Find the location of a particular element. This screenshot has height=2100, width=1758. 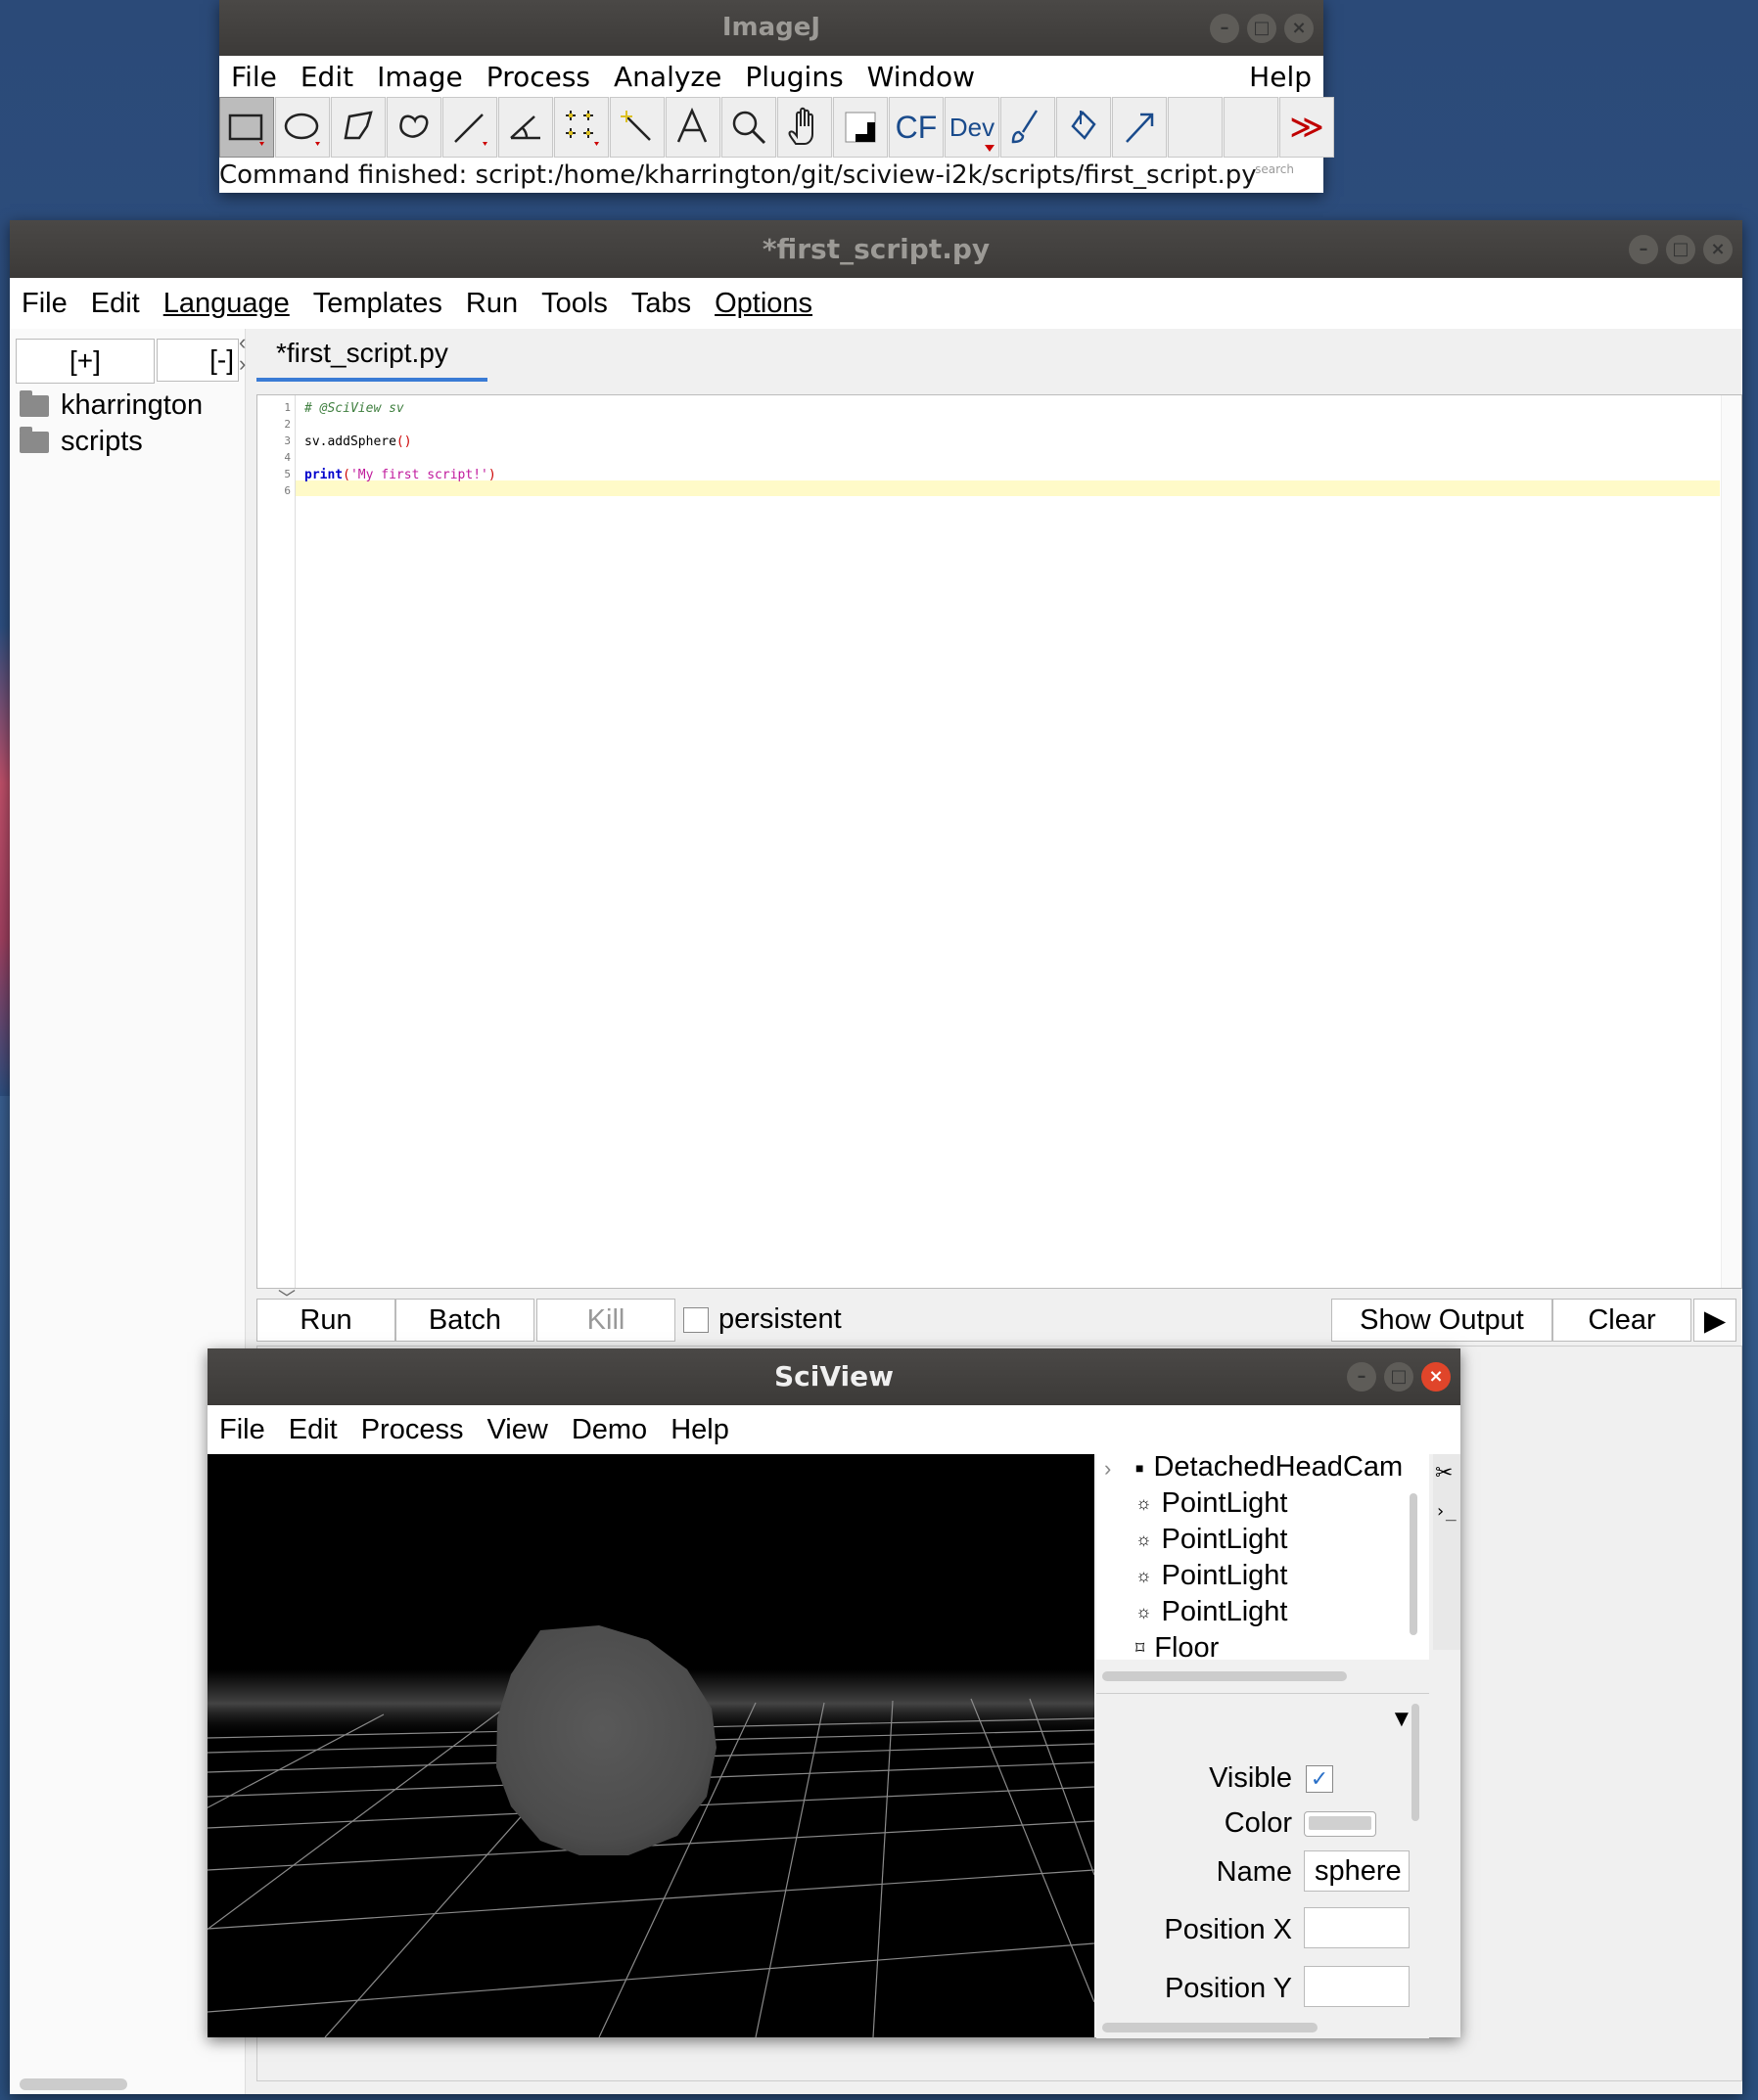

show-output-button: Show Output is located at coordinates (1441, 1320).